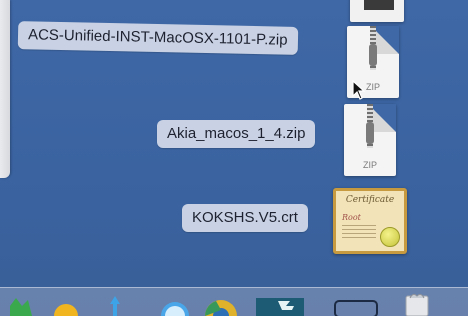 The height and width of the screenshot is (316, 472). Describe the element at coordinates (370, 221) in the screenshot. I see `certificate-file-icon: Certificate Root` at that location.